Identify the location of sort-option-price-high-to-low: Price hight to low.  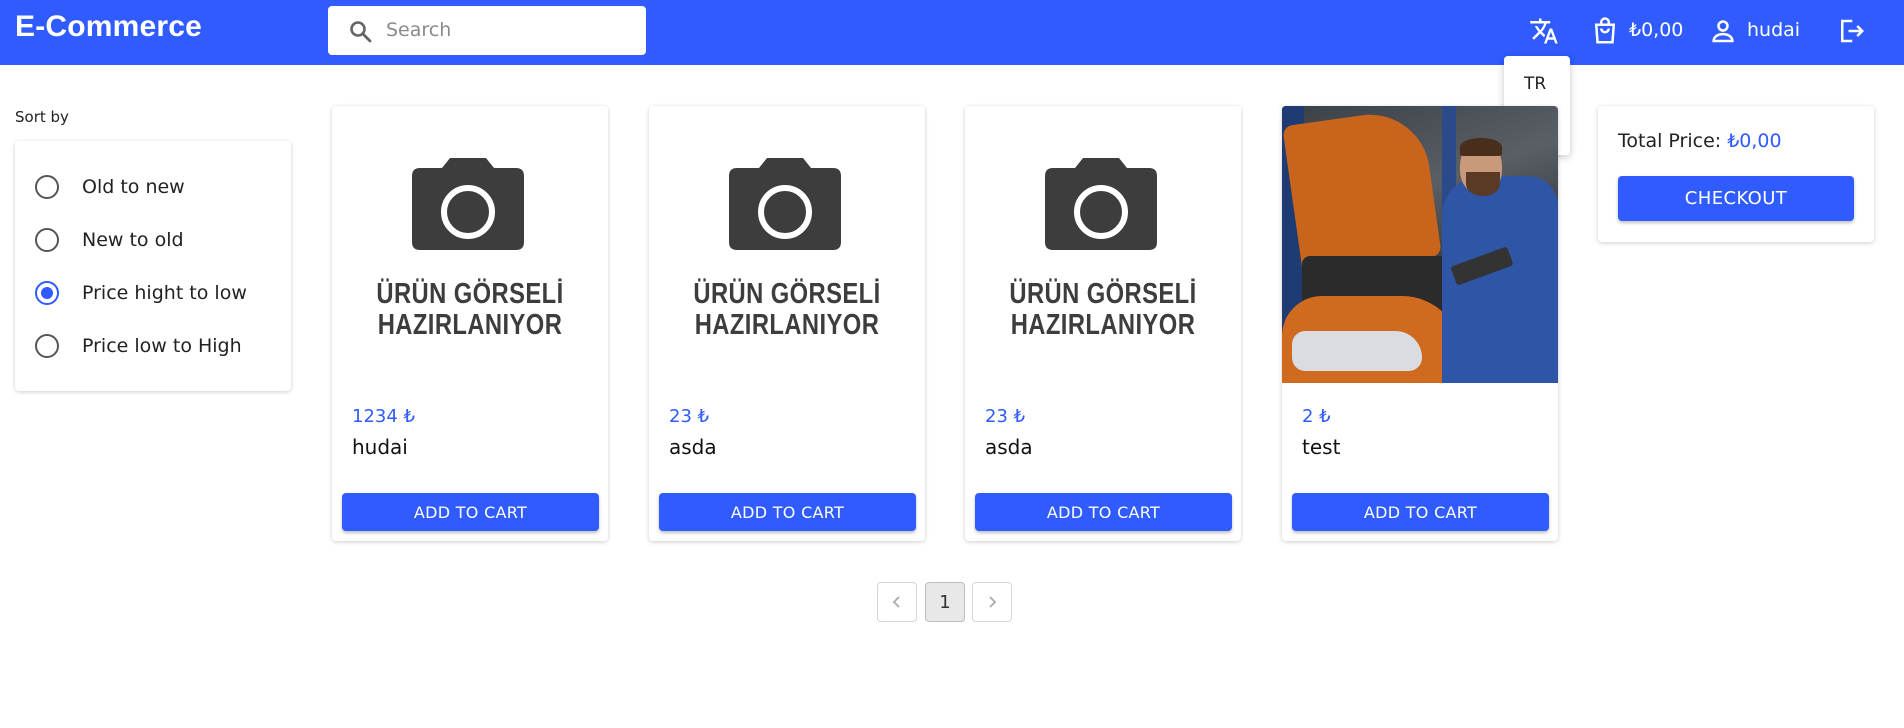
(141, 293).